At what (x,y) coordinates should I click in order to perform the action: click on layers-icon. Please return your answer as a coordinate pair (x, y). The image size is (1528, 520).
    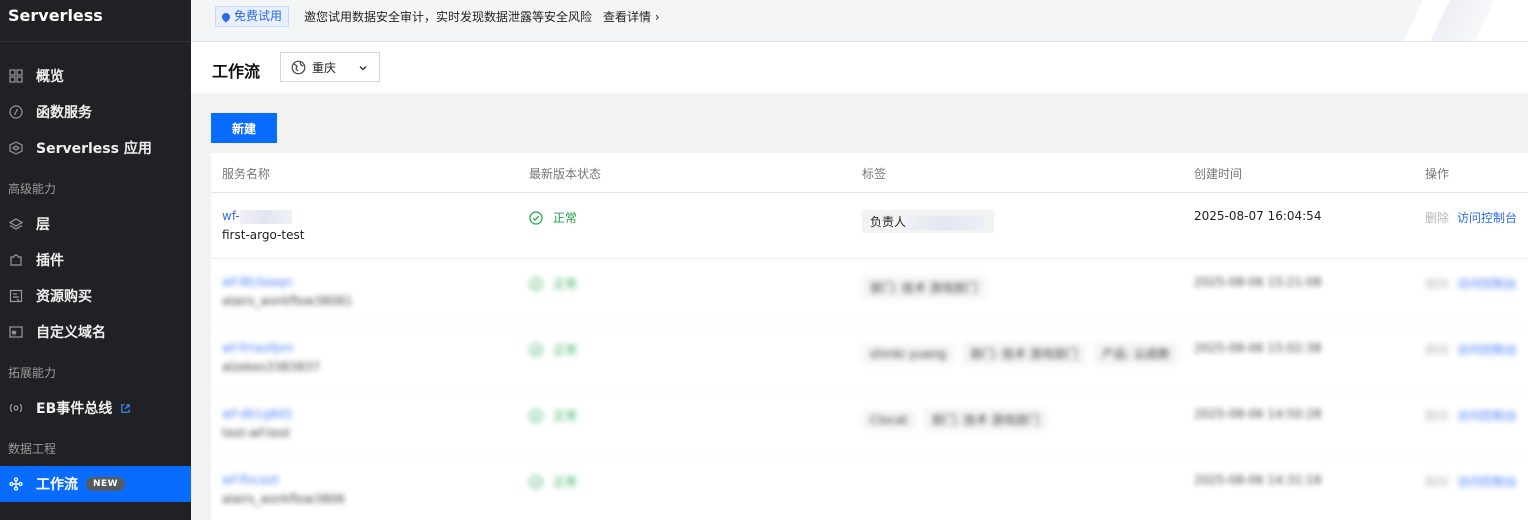
    Looking at the image, I should click on (16, 224).